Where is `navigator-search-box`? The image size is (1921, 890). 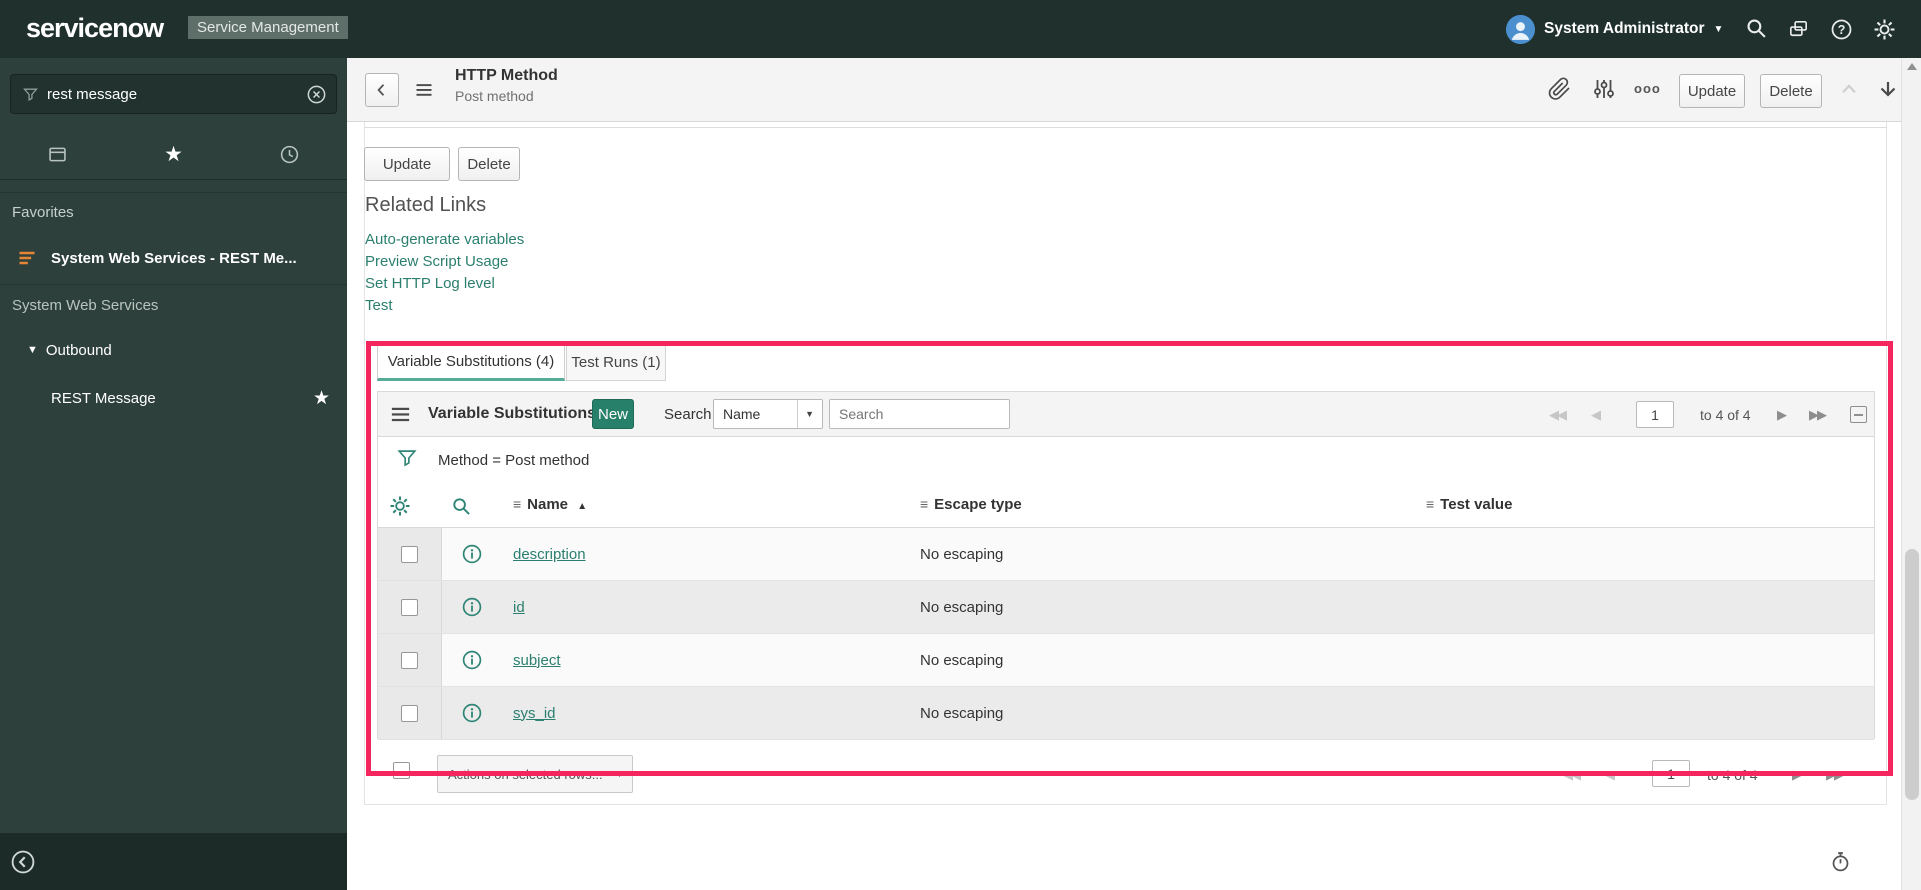 navigator-search-box is located at coordinates (173, 94).